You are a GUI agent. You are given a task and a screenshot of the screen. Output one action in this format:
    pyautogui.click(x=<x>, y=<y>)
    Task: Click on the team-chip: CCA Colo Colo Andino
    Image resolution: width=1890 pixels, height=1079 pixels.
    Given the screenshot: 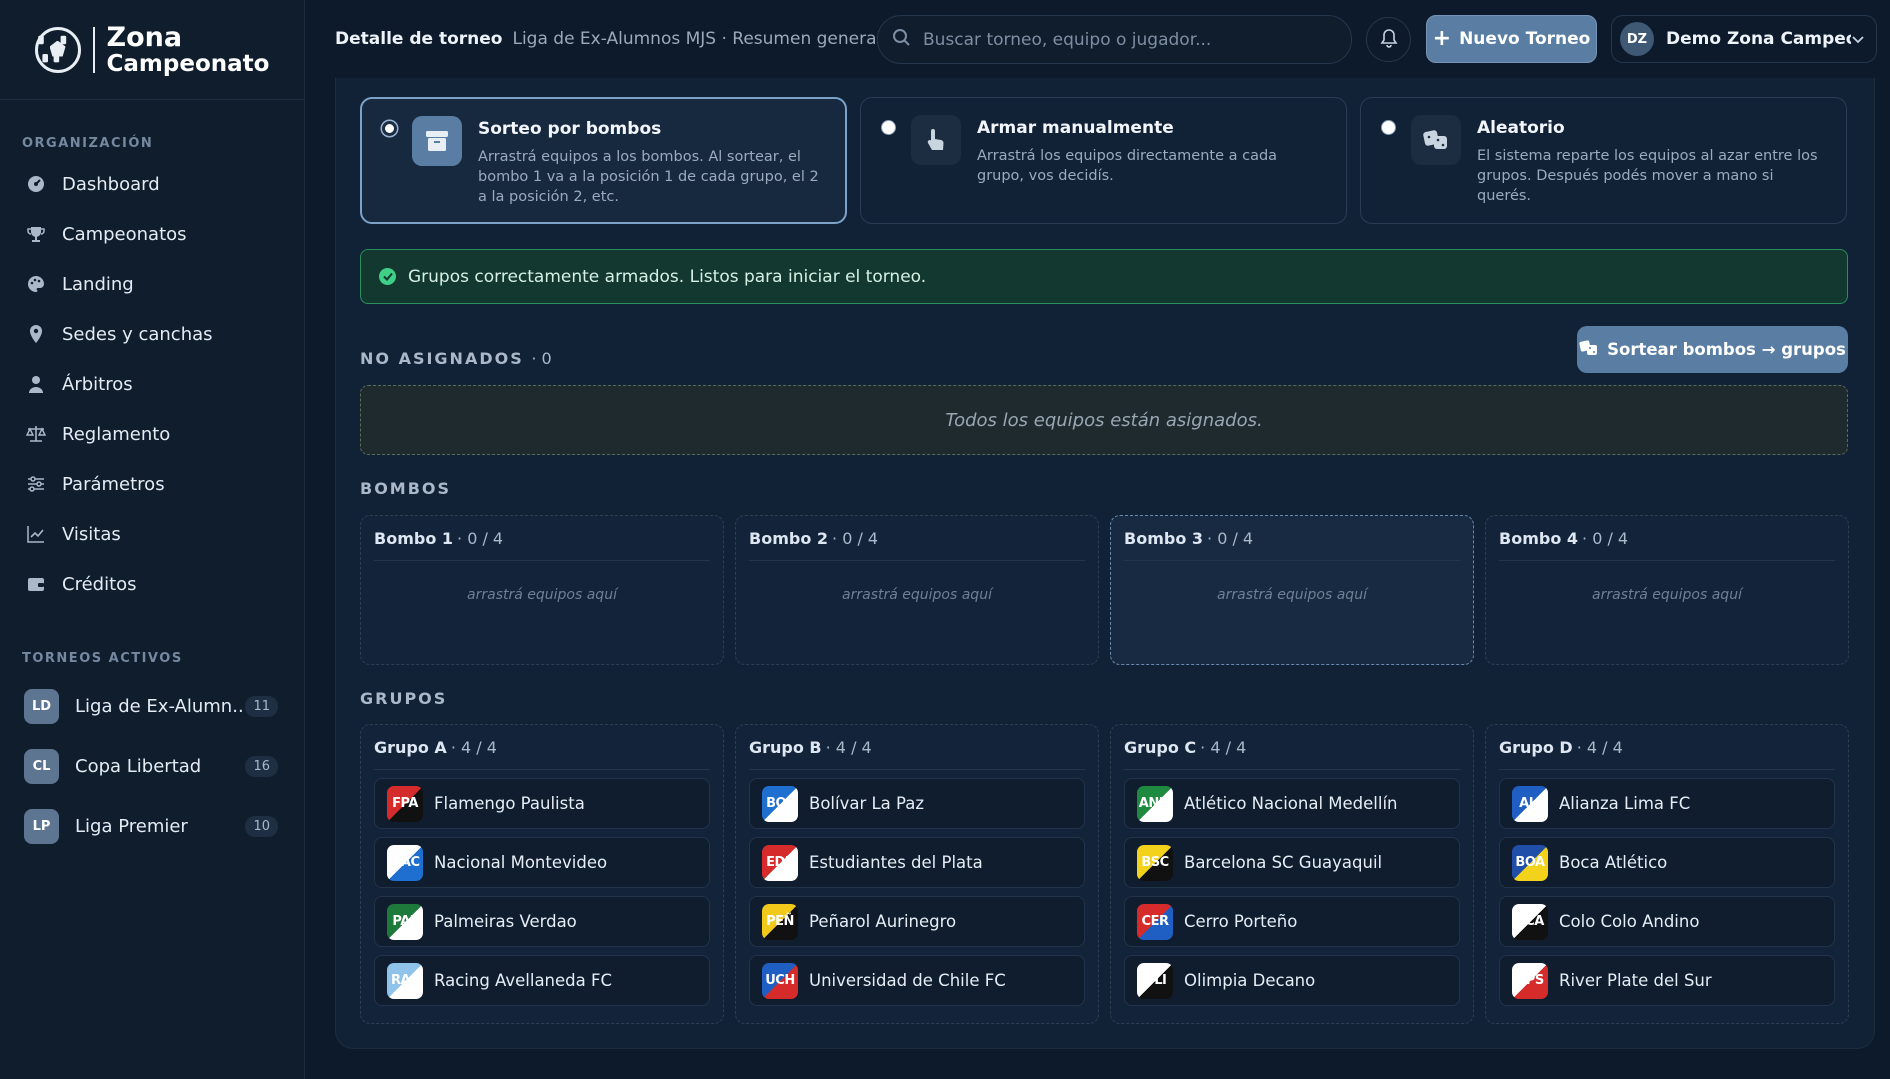 What is the action you would take?
    pyautogui.click(x=1667, y=921)
    